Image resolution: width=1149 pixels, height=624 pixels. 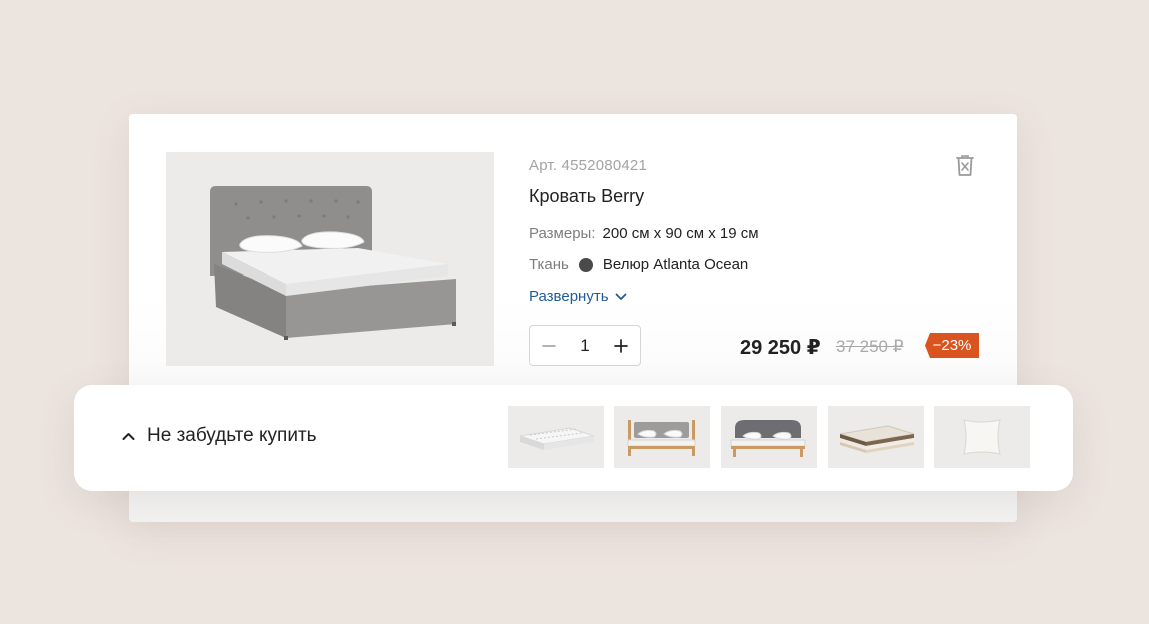 I want to click on size-value: 200 см х 90 см х 19 см, so click(x=680, y=233).